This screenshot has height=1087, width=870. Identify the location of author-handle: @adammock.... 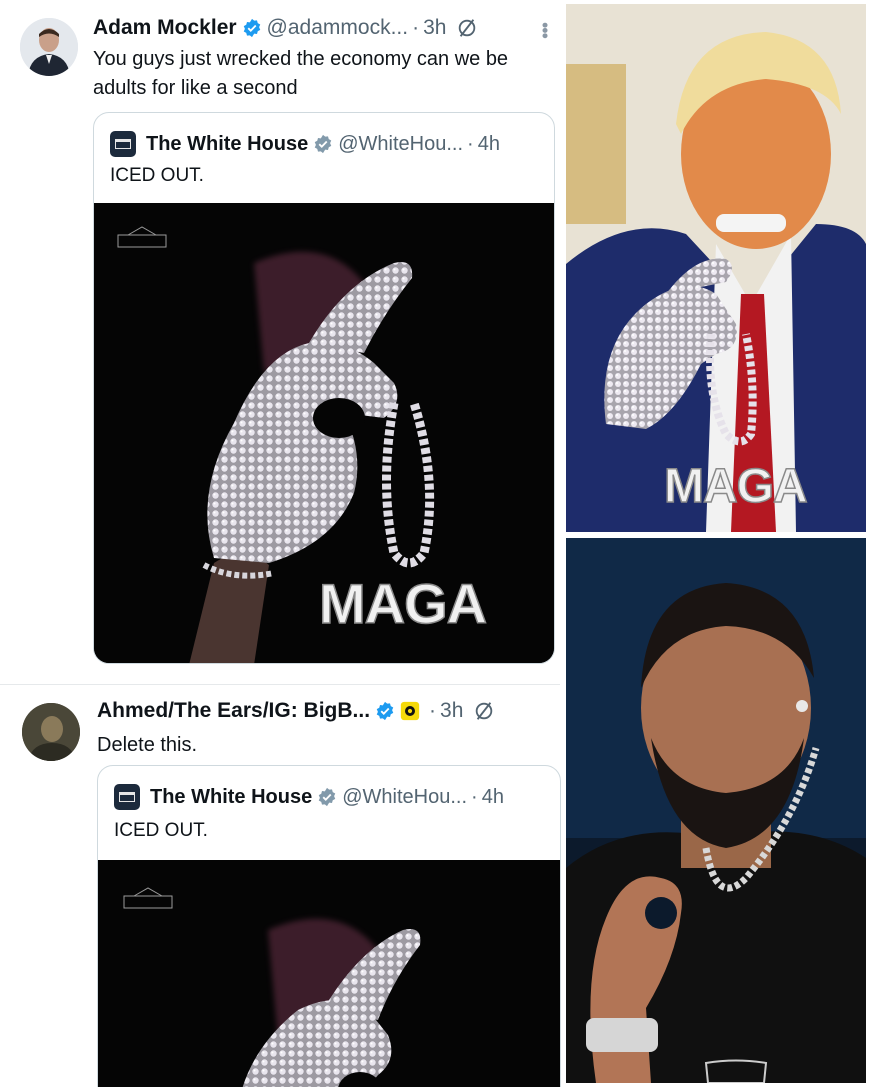
(338, 28).